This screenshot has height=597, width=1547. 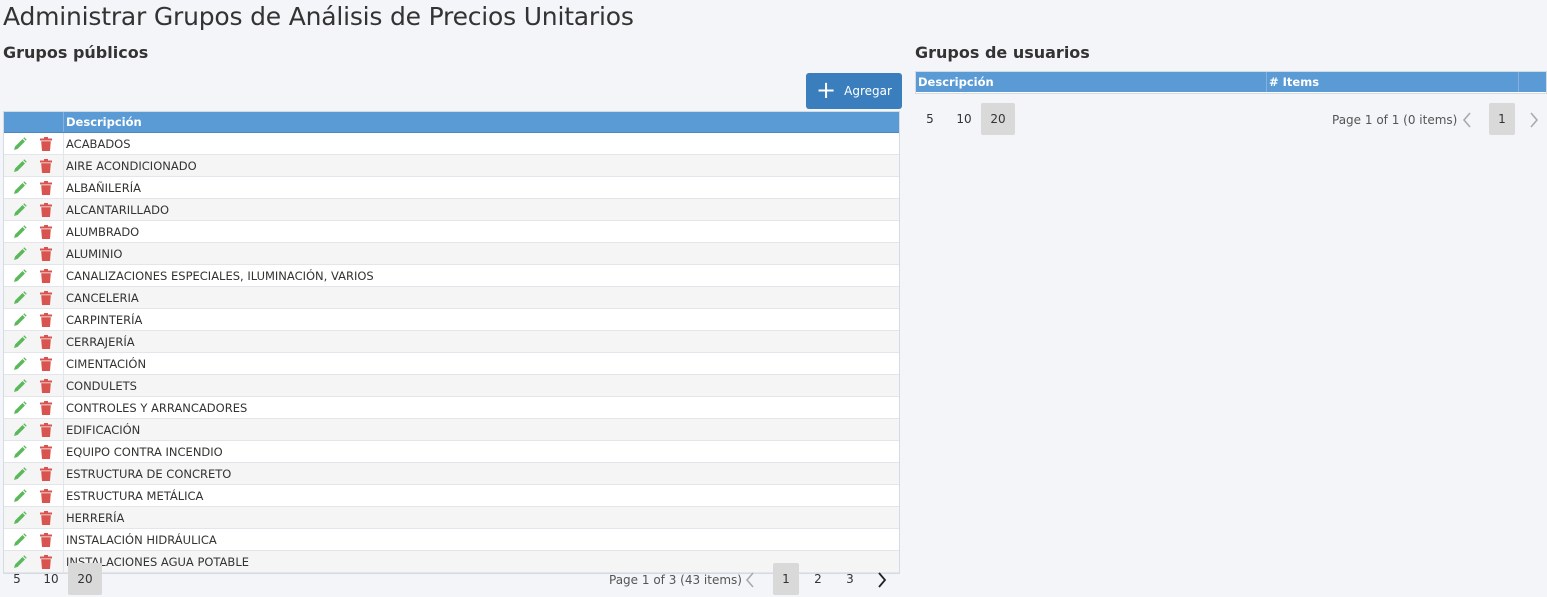 I want to click on table-row: INSTALACIÓN HIDRÁULICA, so click(x=451, y=540).